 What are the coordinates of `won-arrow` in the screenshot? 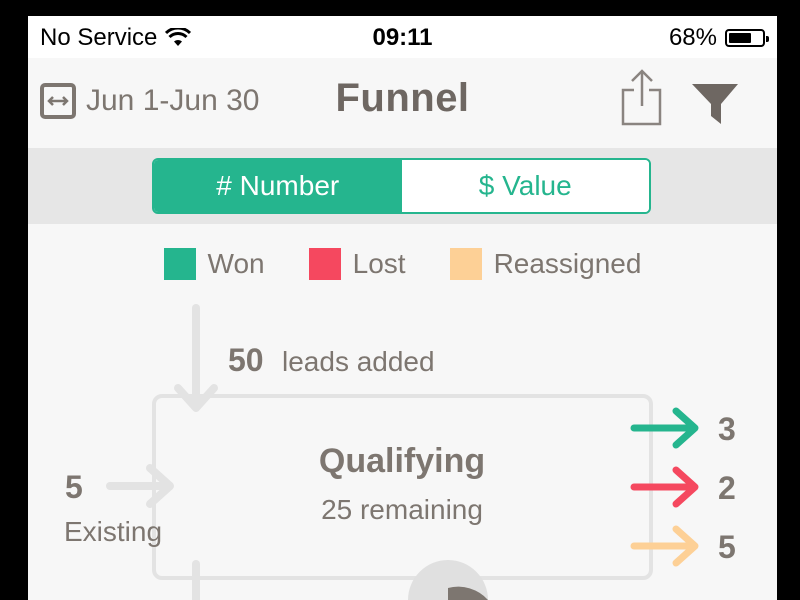 It's located at (664, 428).